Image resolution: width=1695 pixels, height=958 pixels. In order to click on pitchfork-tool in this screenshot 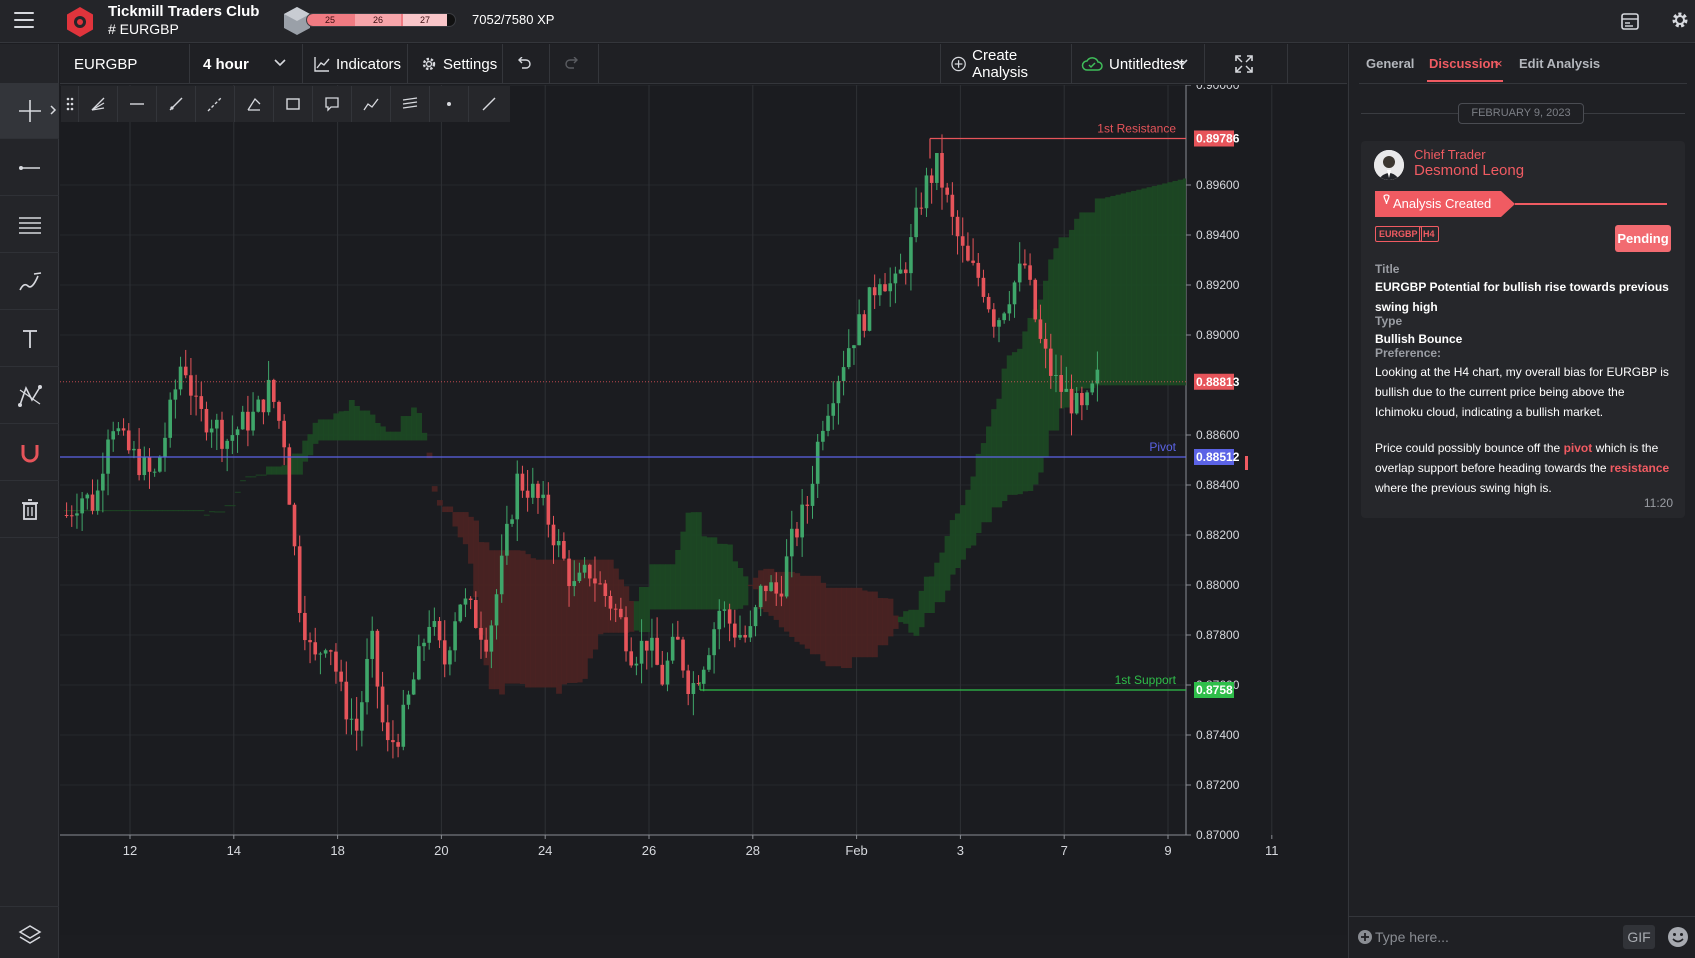, I will do `click(254, 104)`.